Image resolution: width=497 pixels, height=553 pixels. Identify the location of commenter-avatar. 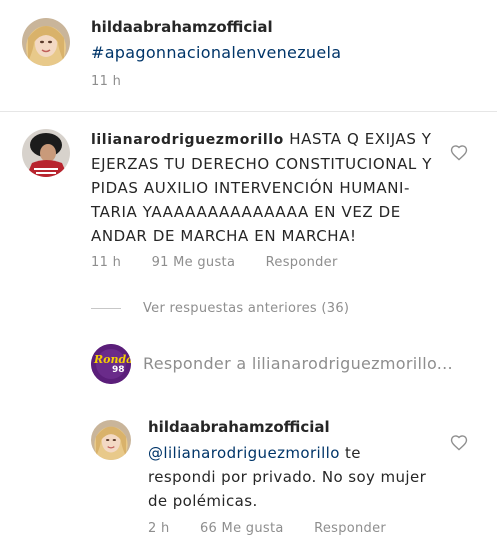
(46, 153).